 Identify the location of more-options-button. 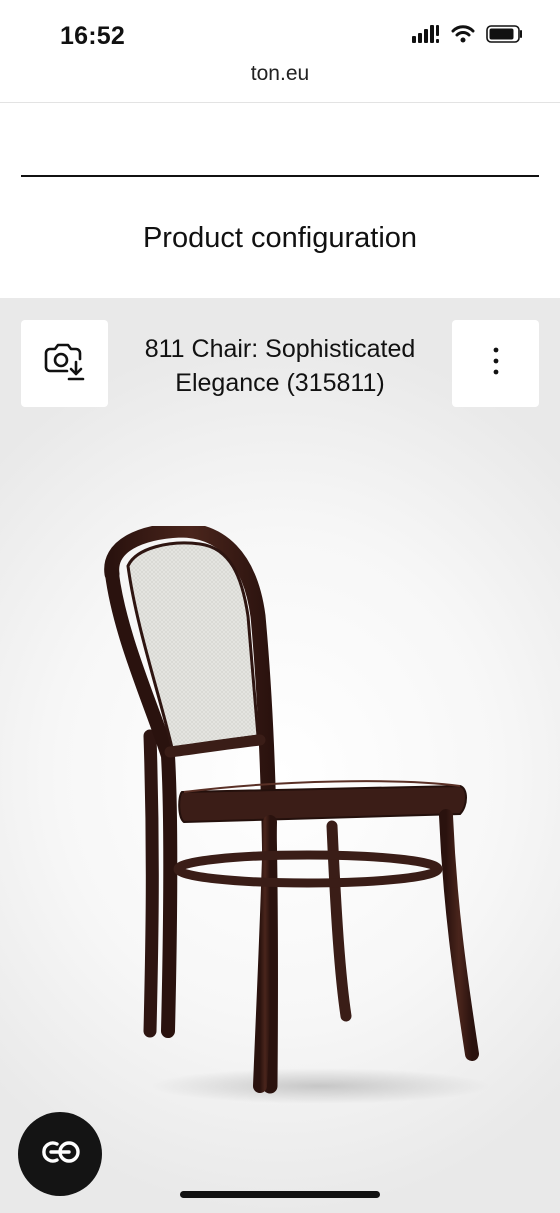
(495, 363).